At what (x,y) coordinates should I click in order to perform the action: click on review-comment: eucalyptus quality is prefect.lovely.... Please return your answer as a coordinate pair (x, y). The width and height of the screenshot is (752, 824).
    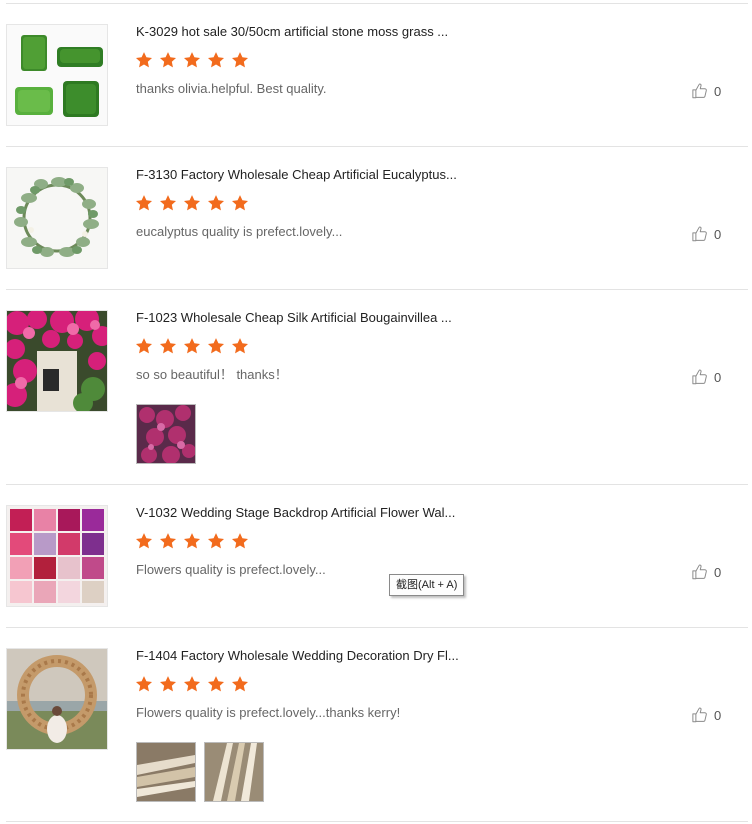
    Looking at the image, I should click on (239, 231).